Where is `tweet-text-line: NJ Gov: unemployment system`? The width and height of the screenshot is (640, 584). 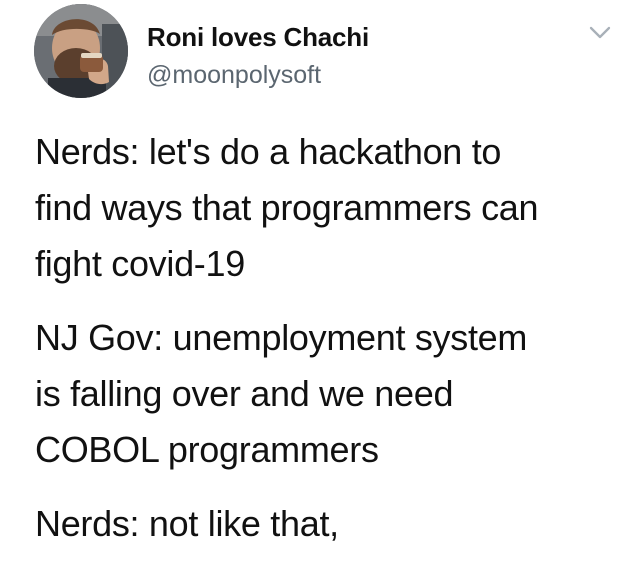 tweet-text-line: NJ Gov: unemployment system is located at coordinates (281, 337).